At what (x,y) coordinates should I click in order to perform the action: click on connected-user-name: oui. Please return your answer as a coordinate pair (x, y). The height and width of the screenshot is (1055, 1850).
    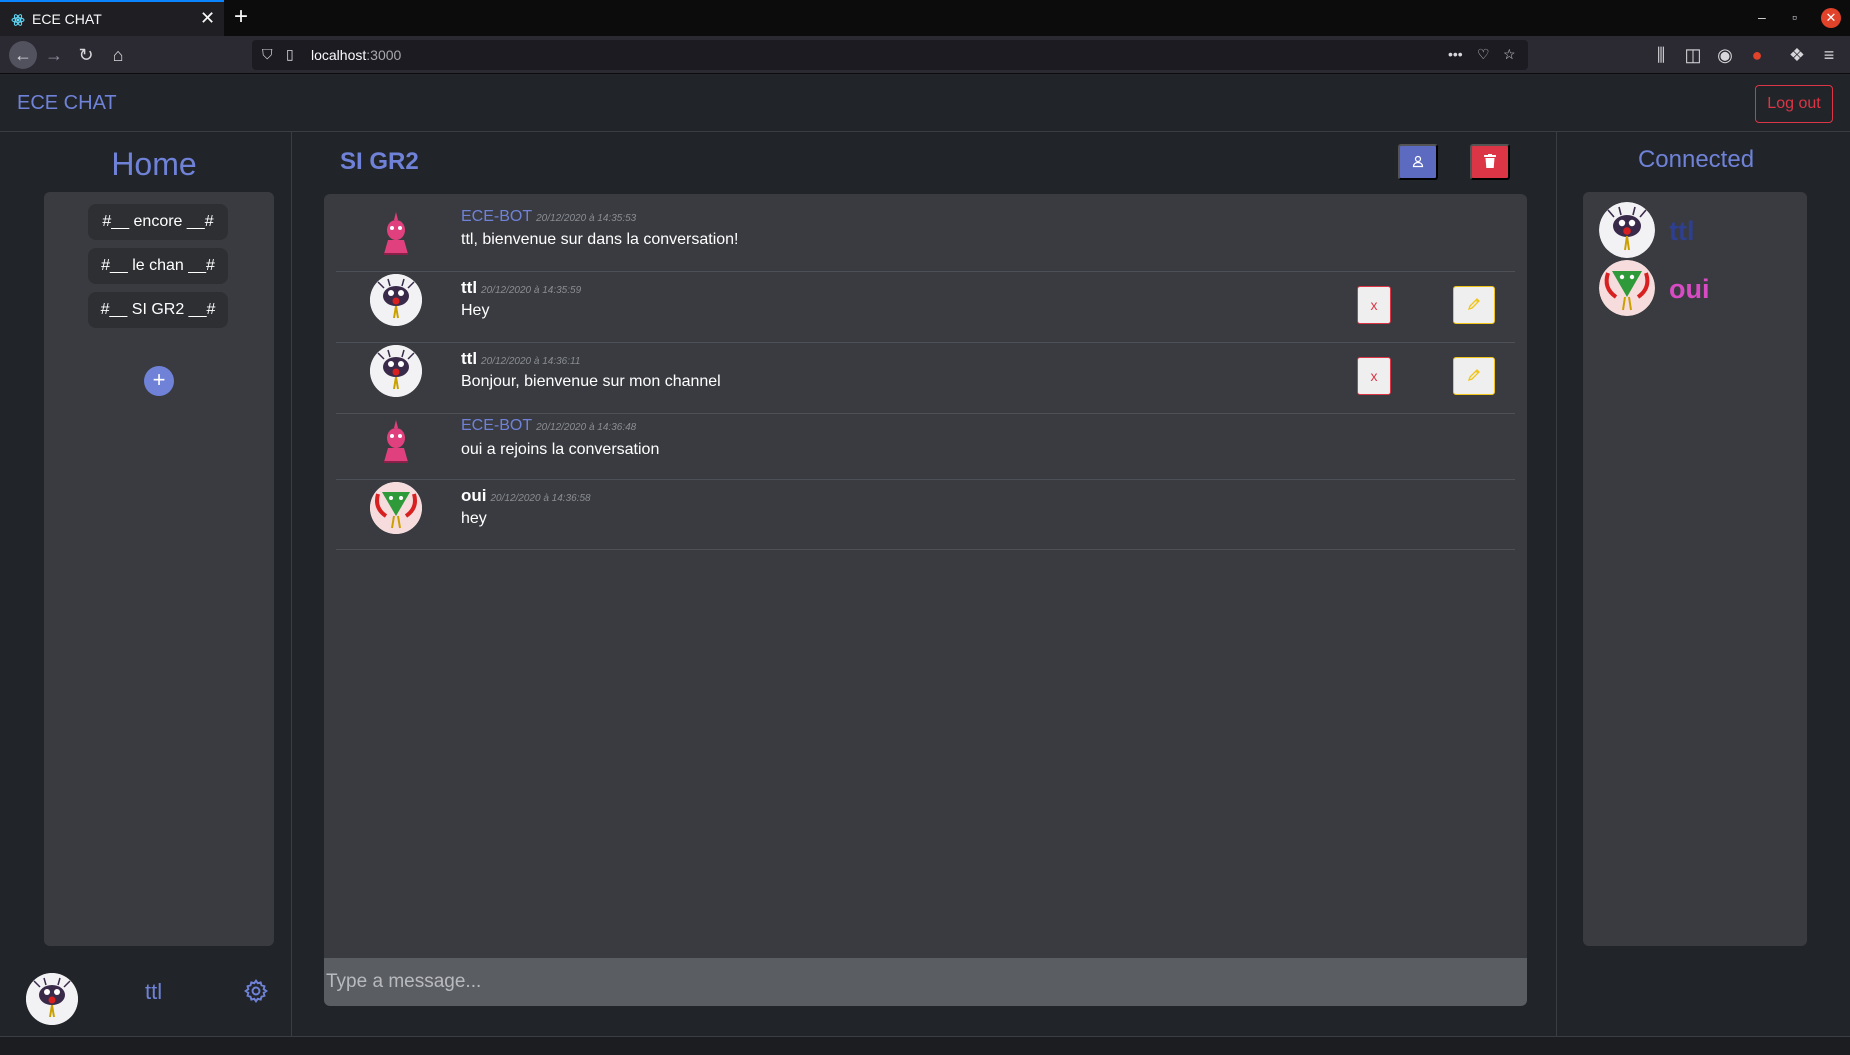
    Looking at the image, I should click on (1689, 289).